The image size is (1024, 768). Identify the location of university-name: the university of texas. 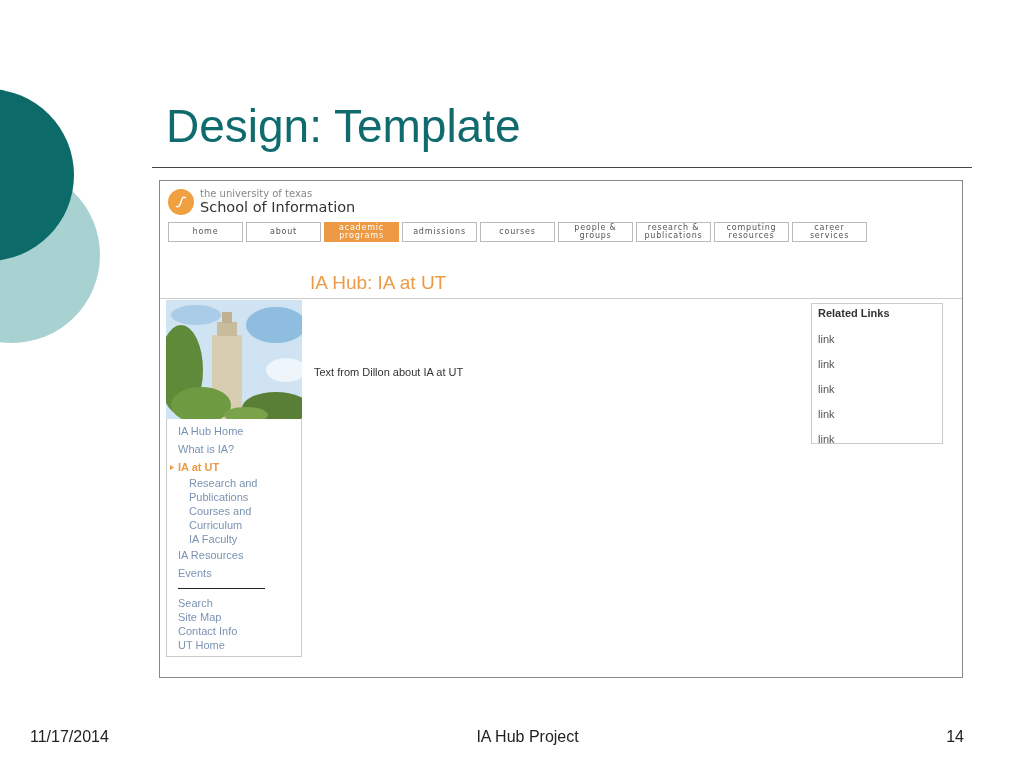
(257, 194).